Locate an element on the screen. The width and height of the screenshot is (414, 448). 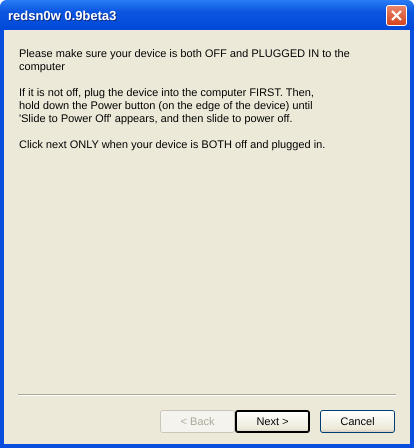
cancel-button: Cancel is located at coordinates (357, 421).